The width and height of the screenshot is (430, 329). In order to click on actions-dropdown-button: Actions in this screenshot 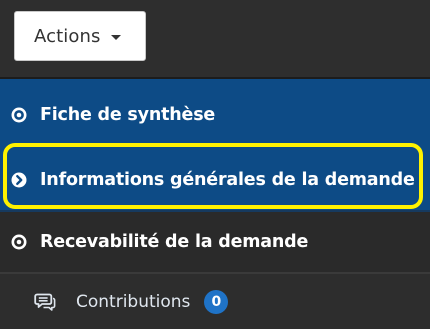, I will do `click(80, 36)`.